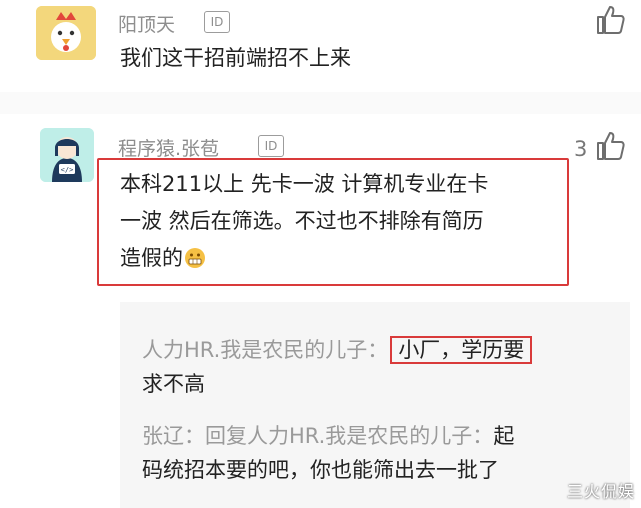 The height and width of the screenshot is (508, 641). Describe the element at coordinates (320, 470) in the screenshot. I see `reply-text-line2: 码统招本要的吧，你也能筛出去一批了` at that location.